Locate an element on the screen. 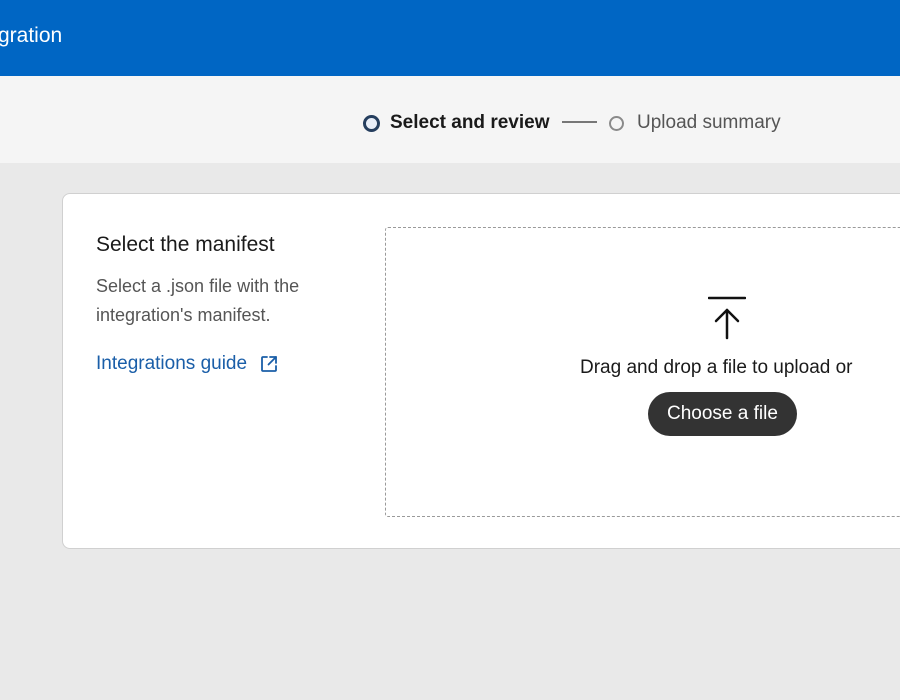 The width and height of the screenshot is (900, 700). page-title: gration is located at coordinates (31, 35).